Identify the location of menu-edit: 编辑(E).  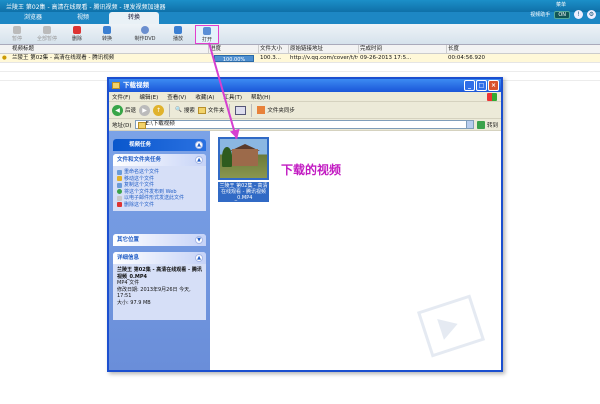
(148, 97).